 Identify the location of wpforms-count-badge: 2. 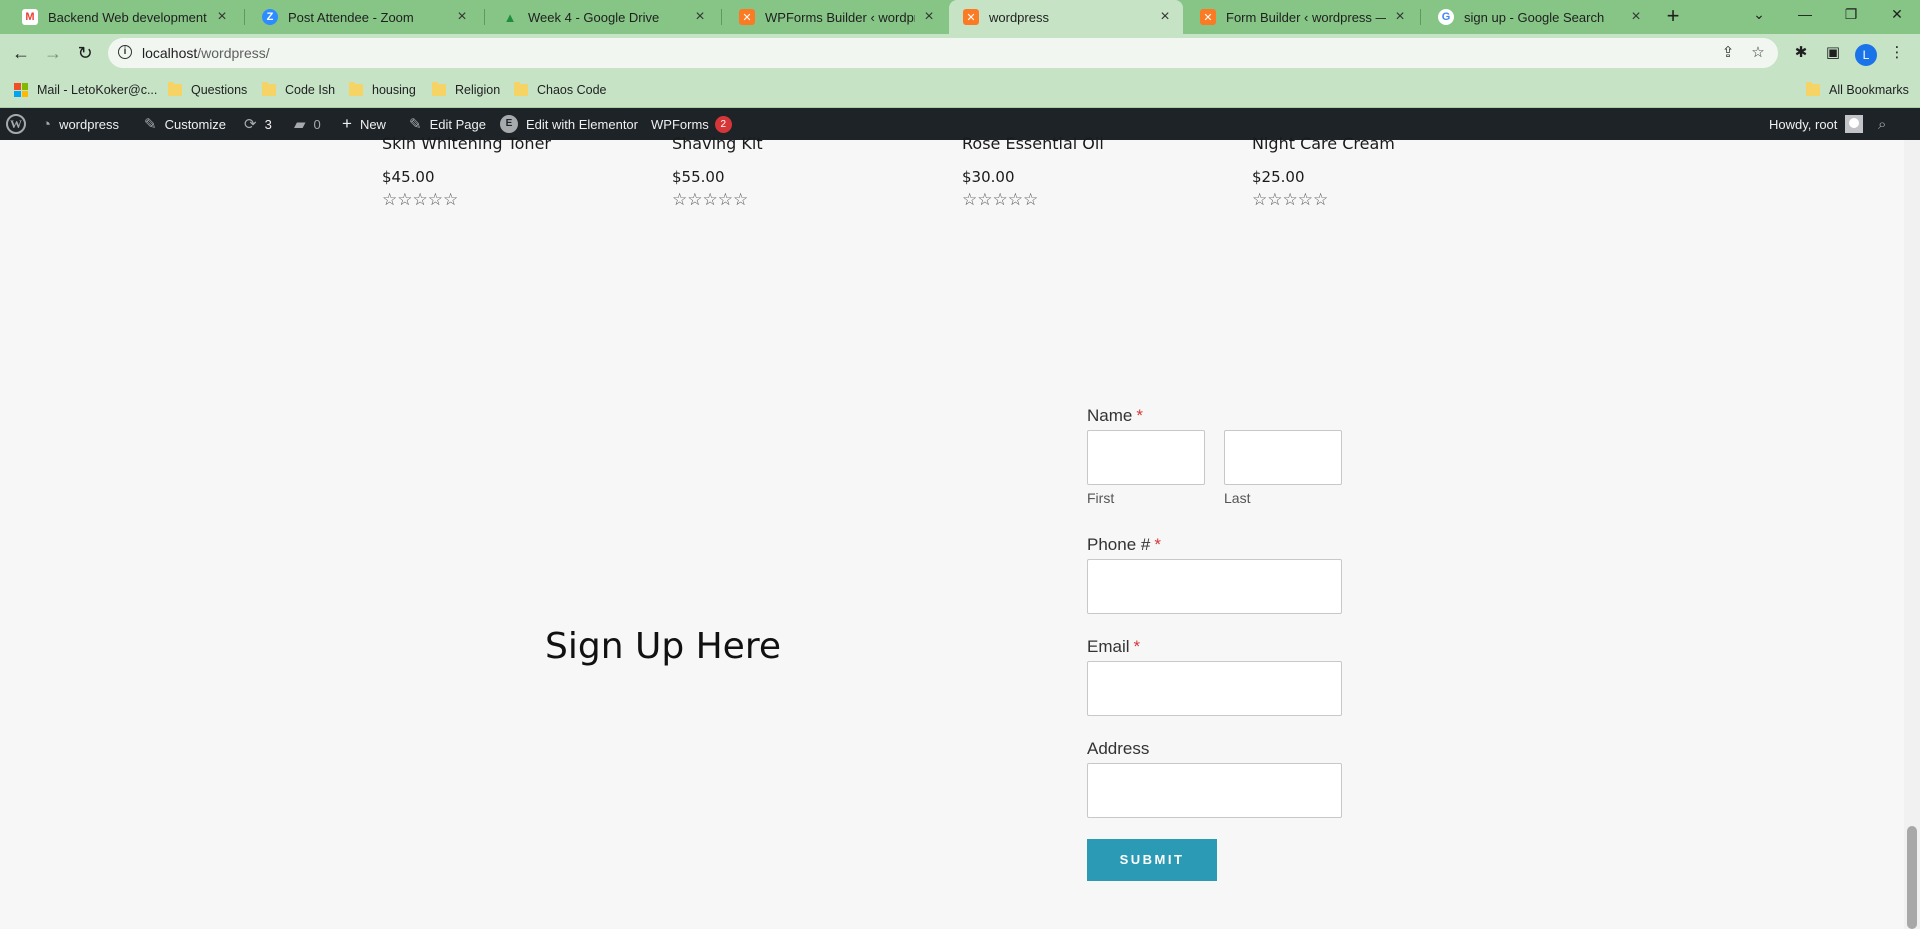
(723, 124).